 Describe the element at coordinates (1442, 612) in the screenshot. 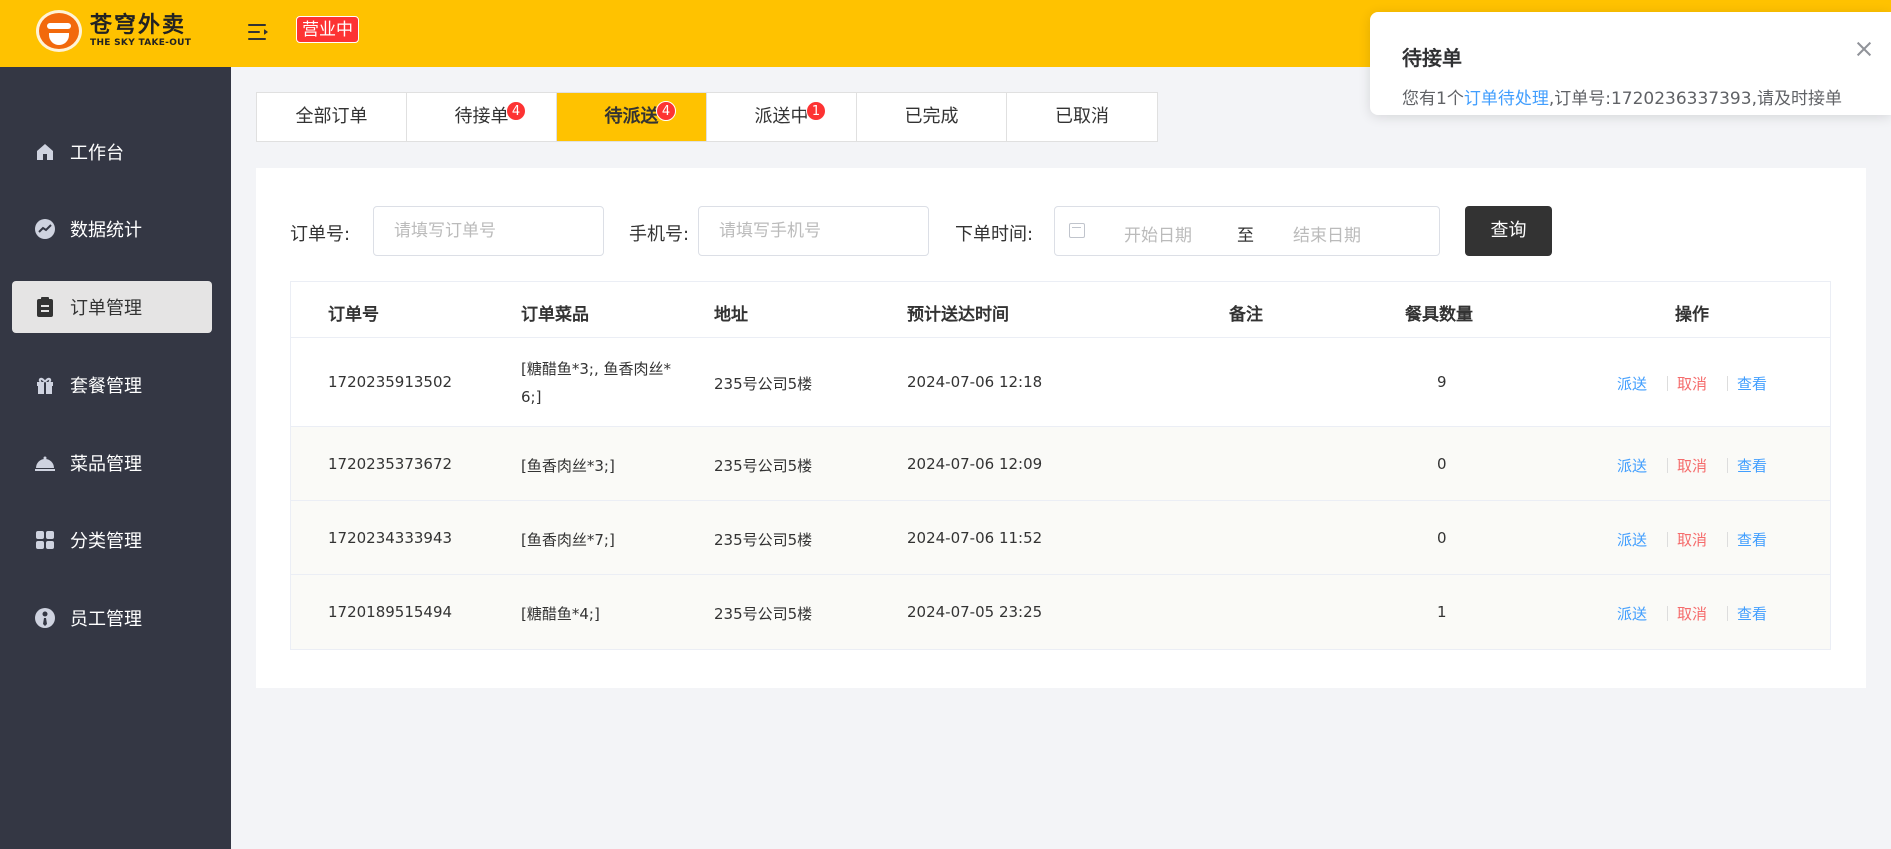

I see `tableware-cell: 1` at that location.